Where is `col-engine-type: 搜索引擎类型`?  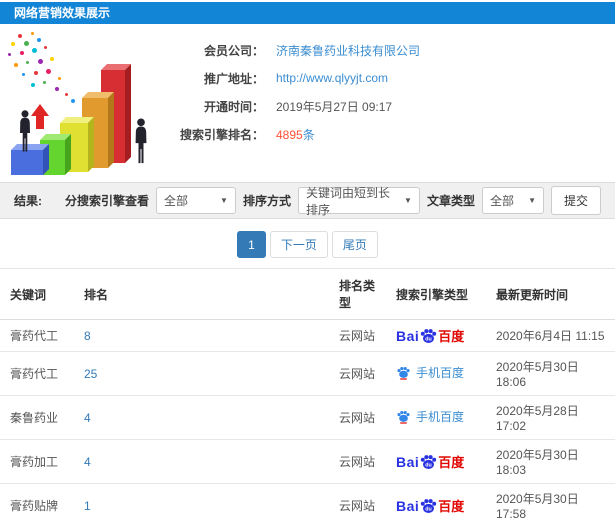
col-engine-type: 搜索引擎类型 is located at coordinates (440, 294).